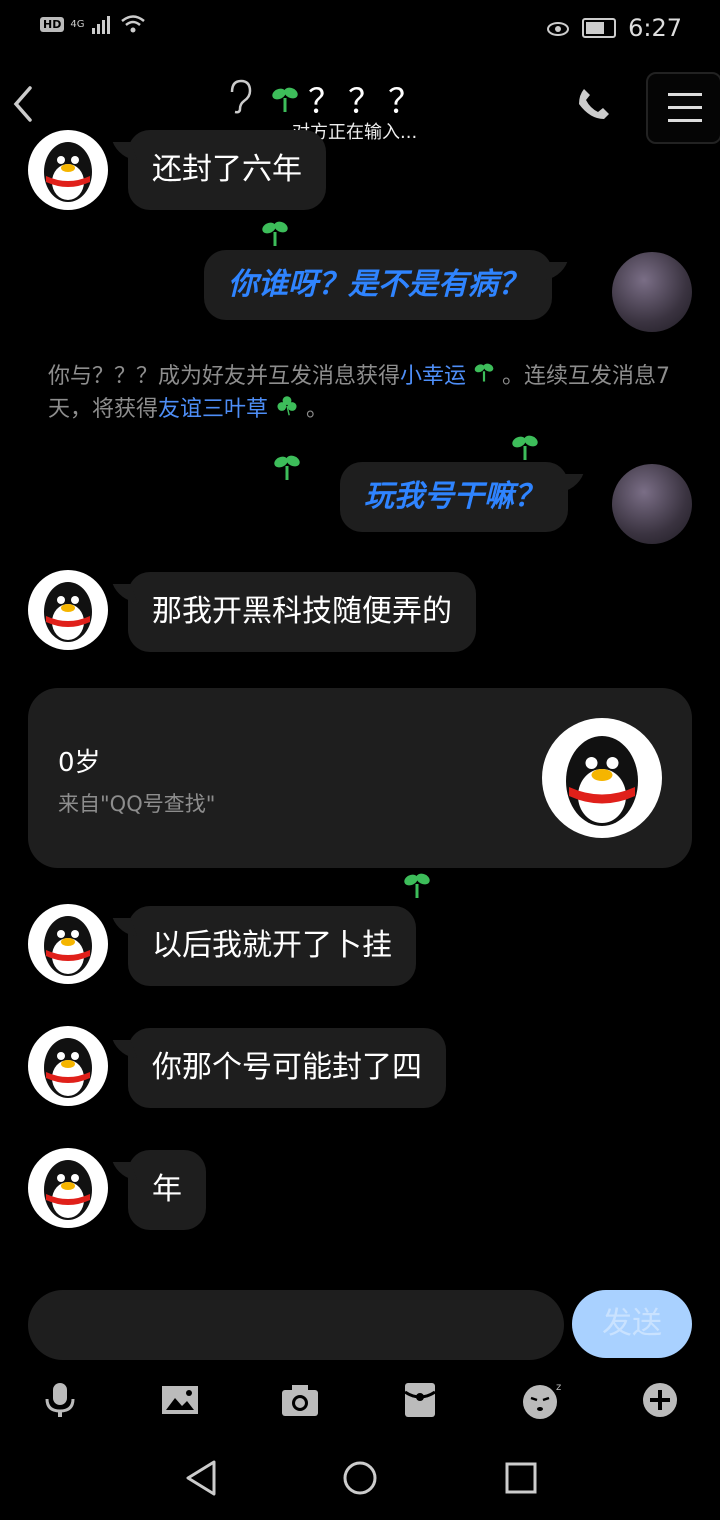  What do you see at coordinates (201, 1478) in the screenshot?
I see `nav-back-icon` at bounding box center [201, 1478].